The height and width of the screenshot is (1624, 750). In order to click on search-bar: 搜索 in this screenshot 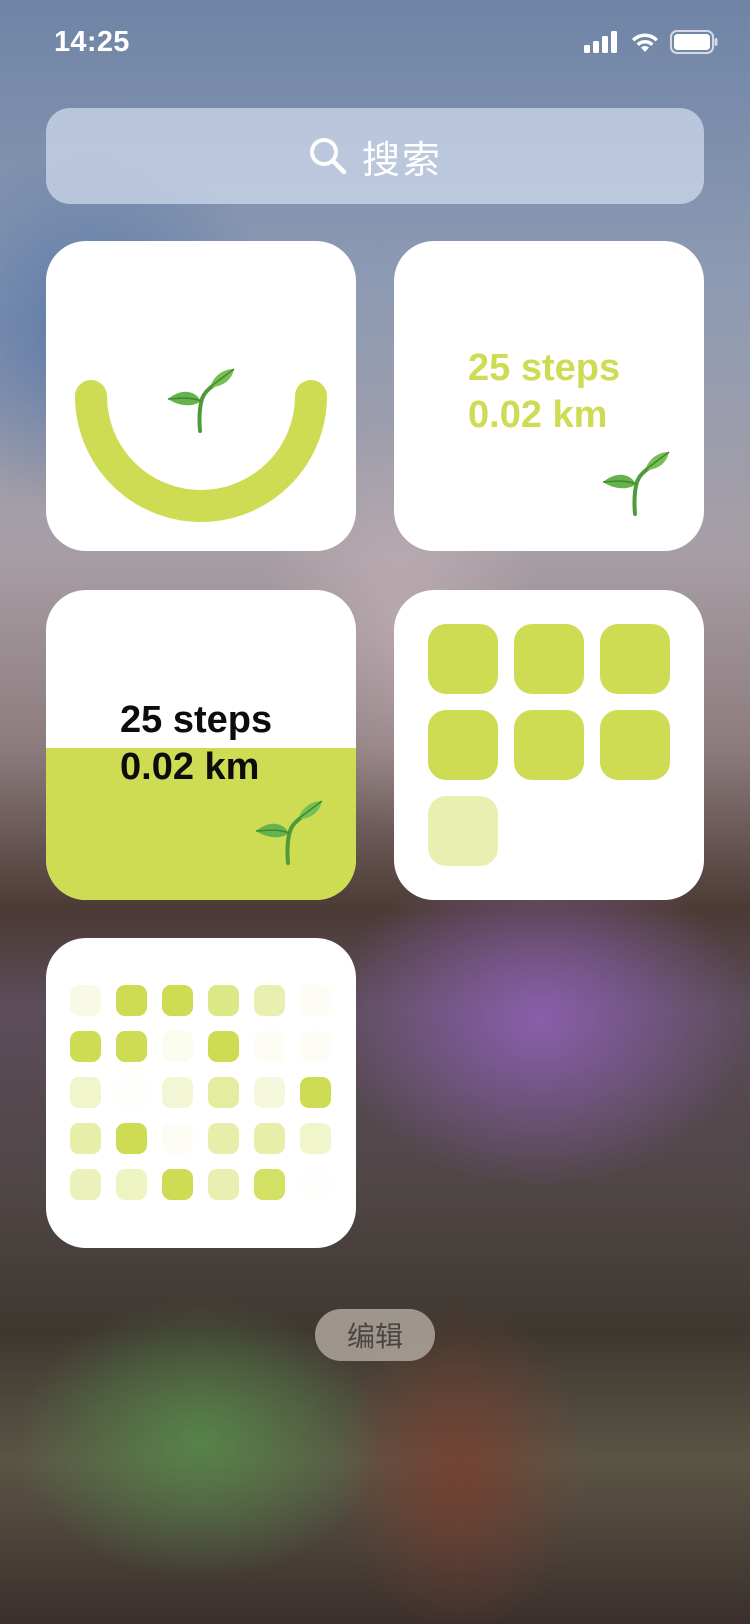, I will do `click(375, 156)`.